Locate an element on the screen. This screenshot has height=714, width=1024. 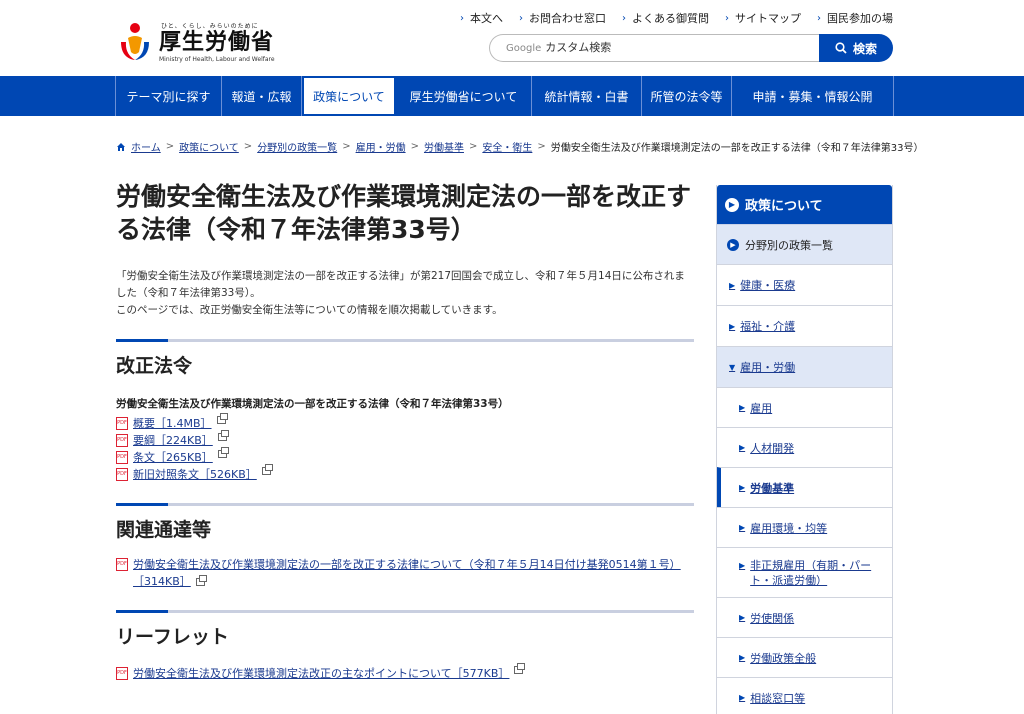
logo-mark-icon is located at coordinates (135, 42).